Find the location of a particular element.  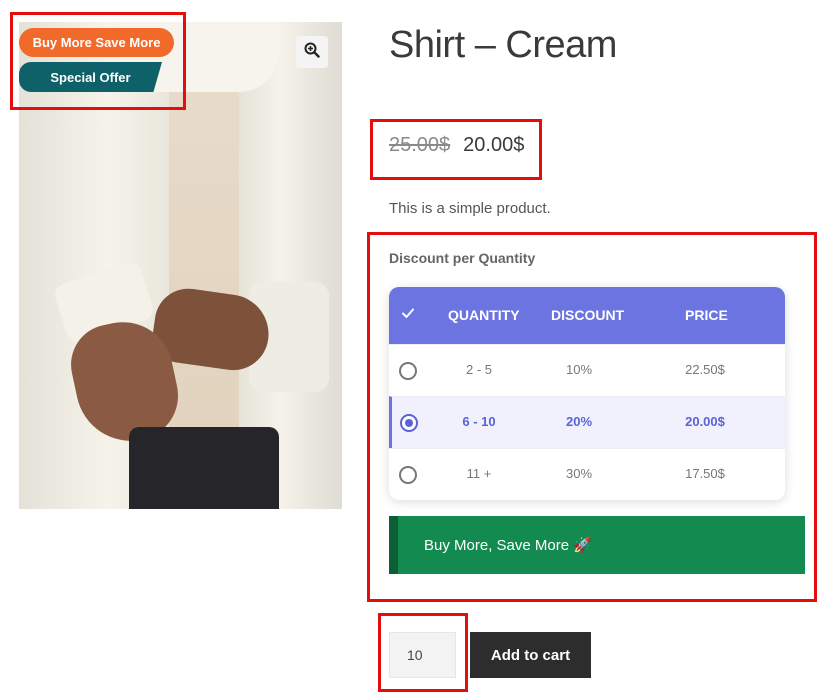

column-quantity: QUANTITY is located at coordinates (484, 315).